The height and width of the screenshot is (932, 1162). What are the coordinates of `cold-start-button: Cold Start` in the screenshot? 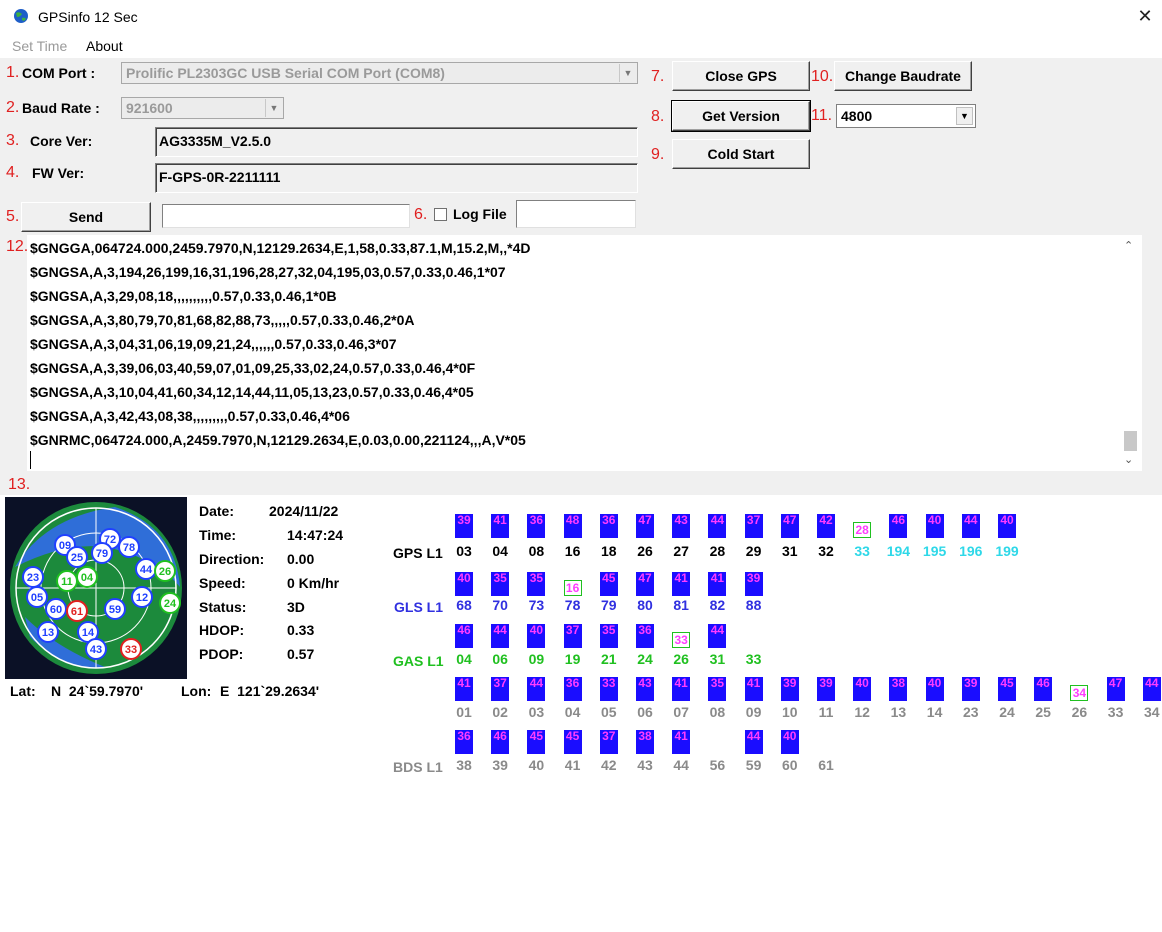 It's located at (741, 154).